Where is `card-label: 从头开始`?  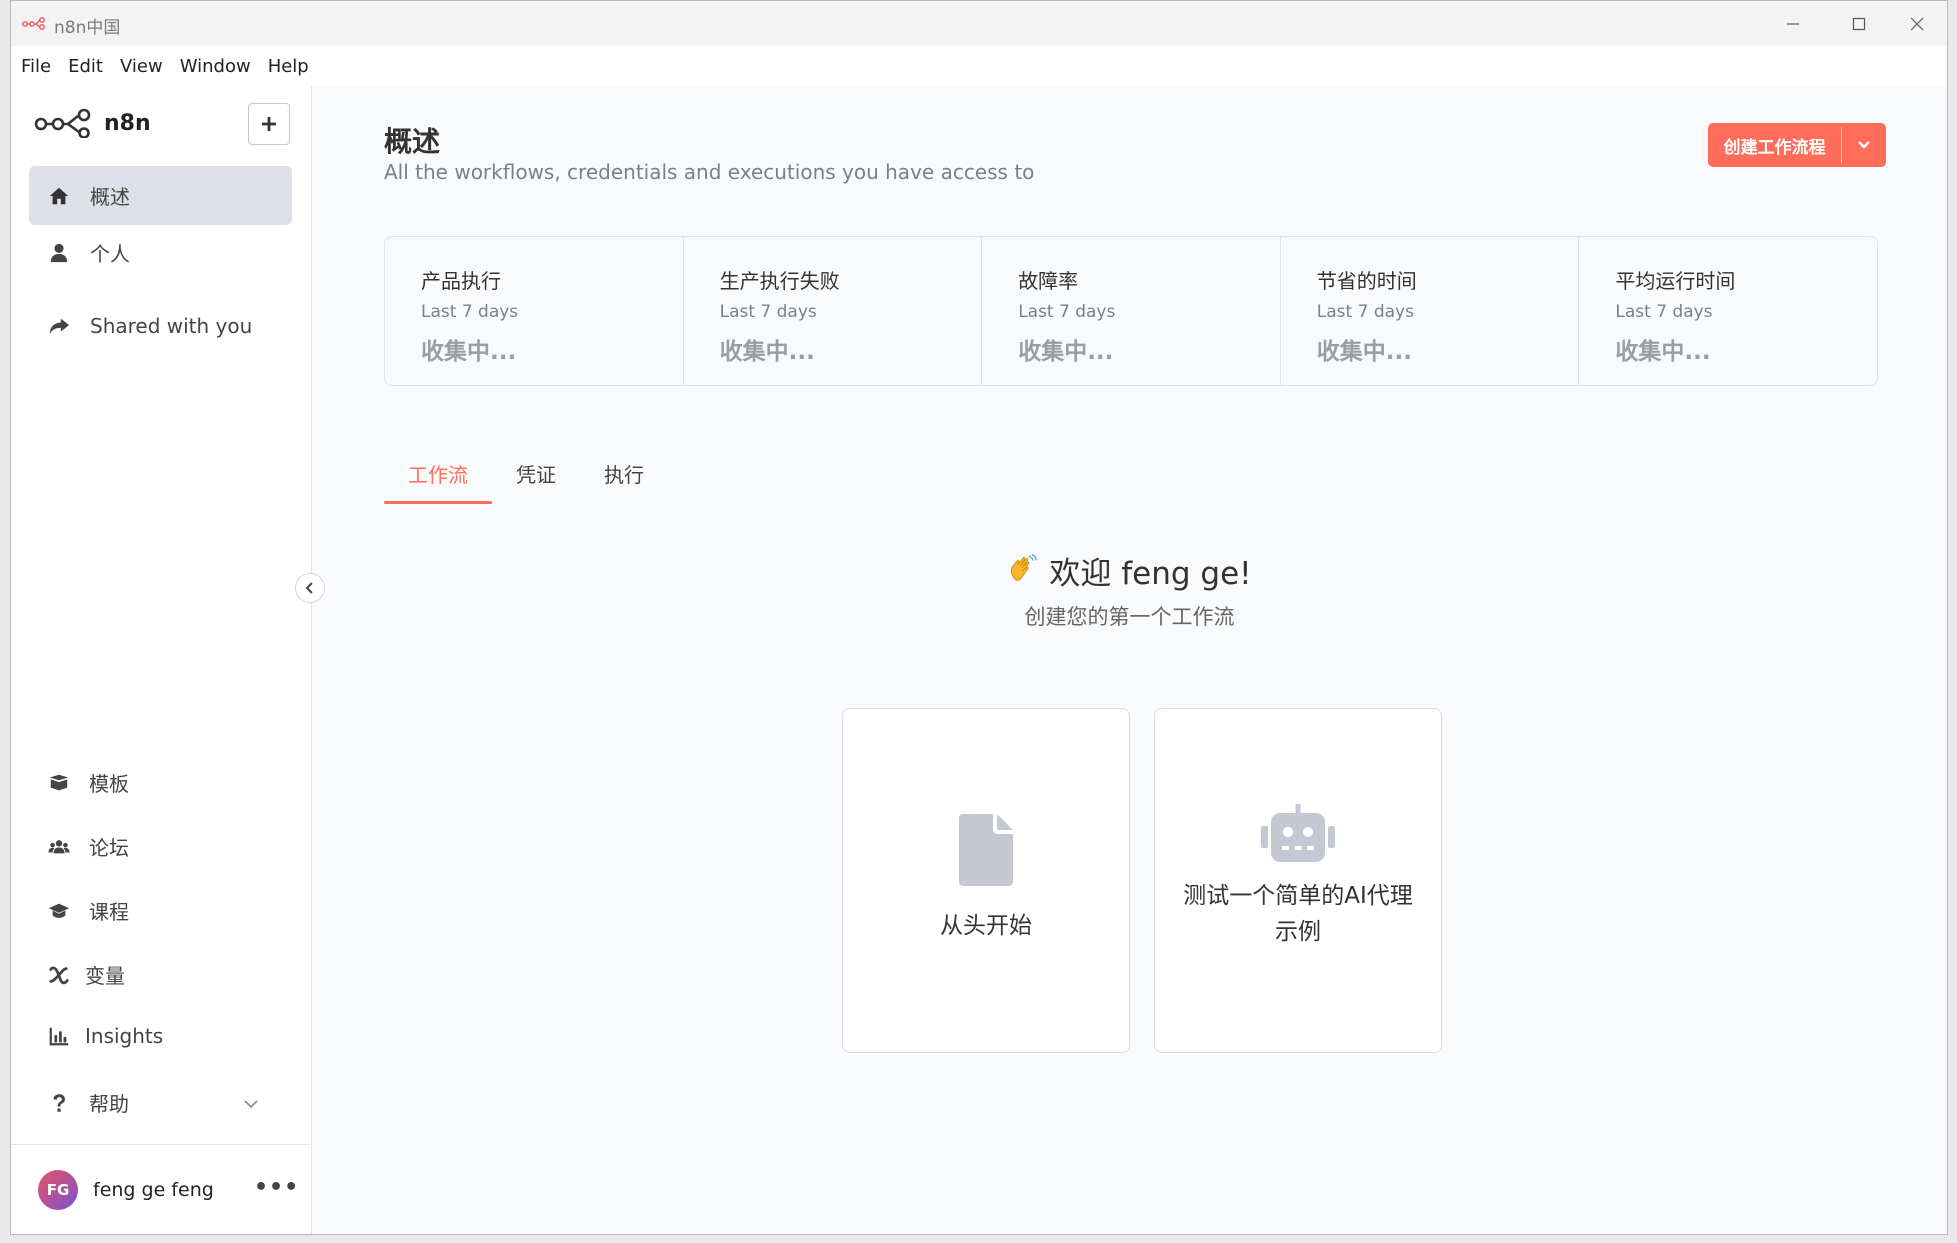
card-label: 从头开始 is located at coordinates (986, 926).